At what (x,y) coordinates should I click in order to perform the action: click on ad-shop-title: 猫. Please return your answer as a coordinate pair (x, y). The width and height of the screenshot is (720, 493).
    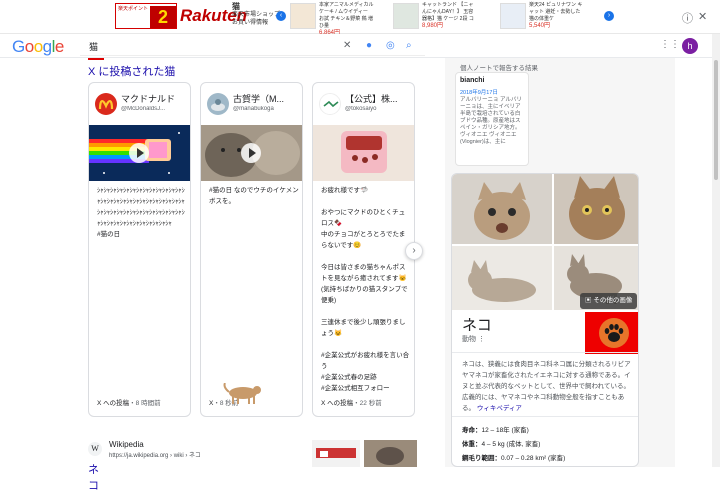
    Looking at the image, I should click on (236, 6).